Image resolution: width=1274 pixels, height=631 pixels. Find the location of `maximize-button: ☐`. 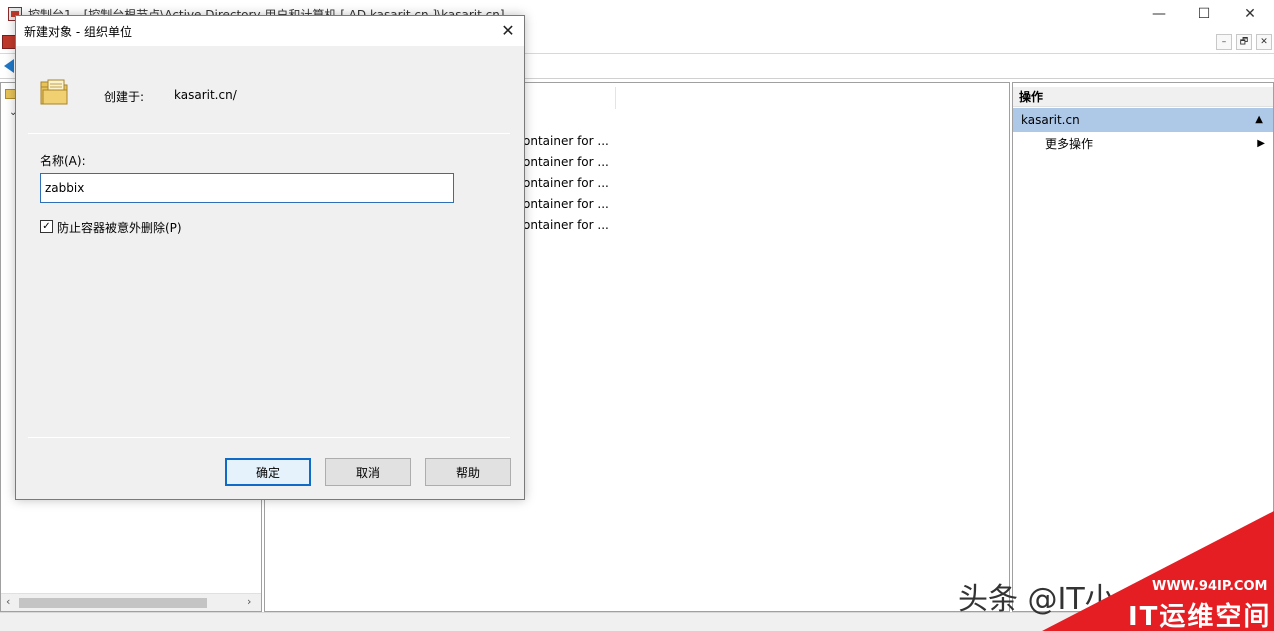

maximize-button: ☐ is located at coordinates (1204, 14).